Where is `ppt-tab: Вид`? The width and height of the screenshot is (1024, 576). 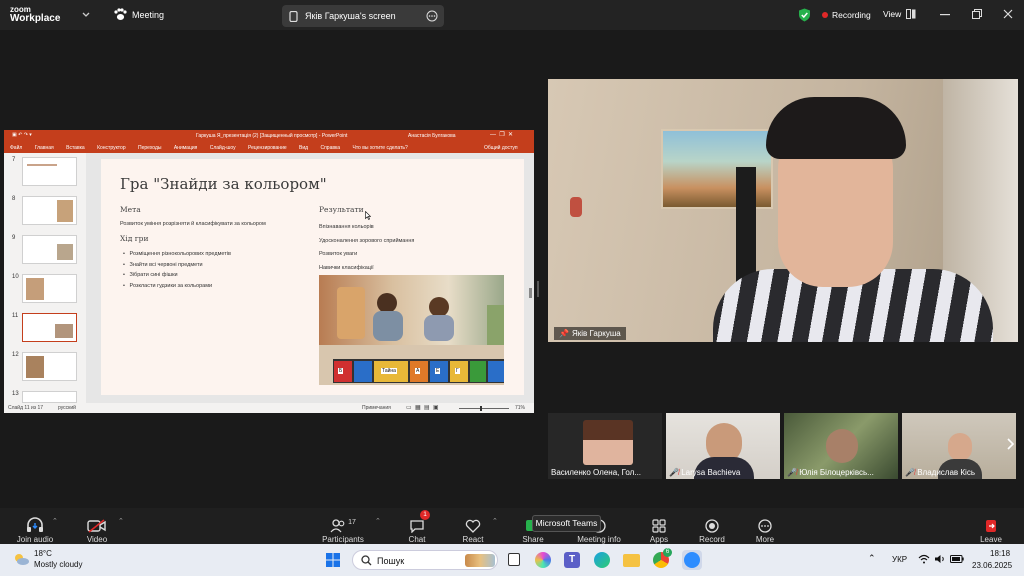 ppt-tab: Вид is located at coordinates (303, 148).